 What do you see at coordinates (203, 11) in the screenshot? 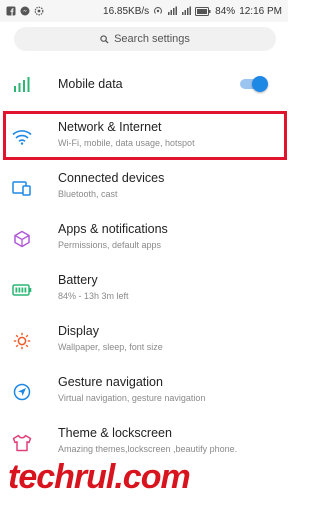
I see `battery-status-icon` at bounding box center [203, 11].